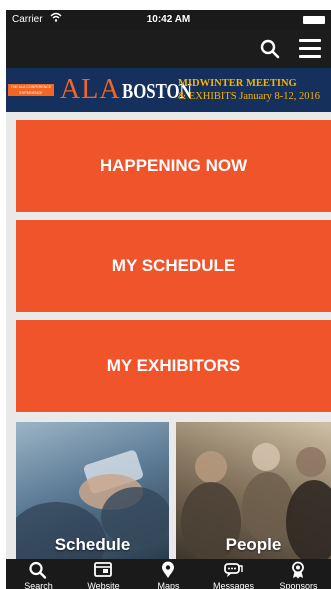 The width and height of the screenshot is (331, 589). I want to click on chat-bubble-icon, so click(233, 570).